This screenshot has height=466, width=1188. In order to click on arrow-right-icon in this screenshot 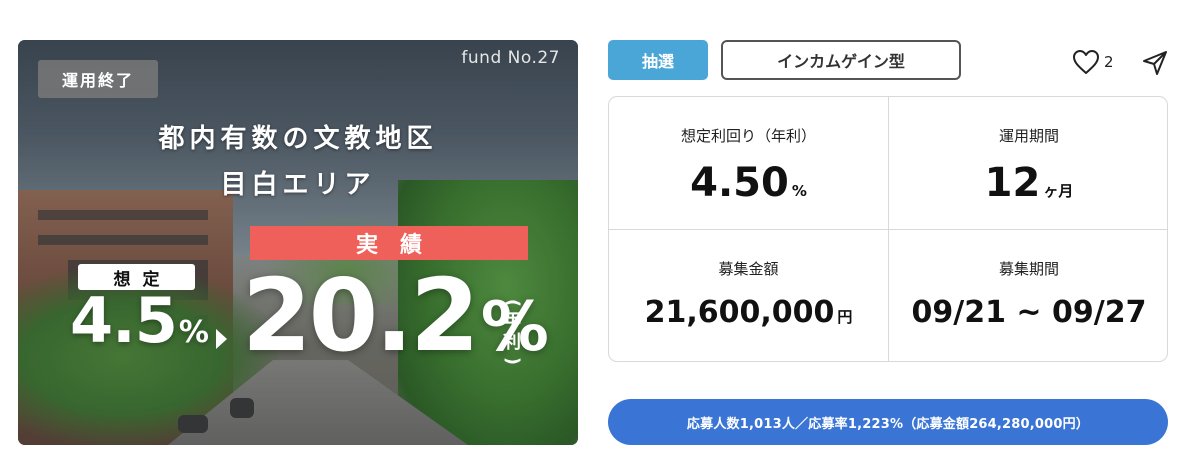, I will do `click(221, 339)`.